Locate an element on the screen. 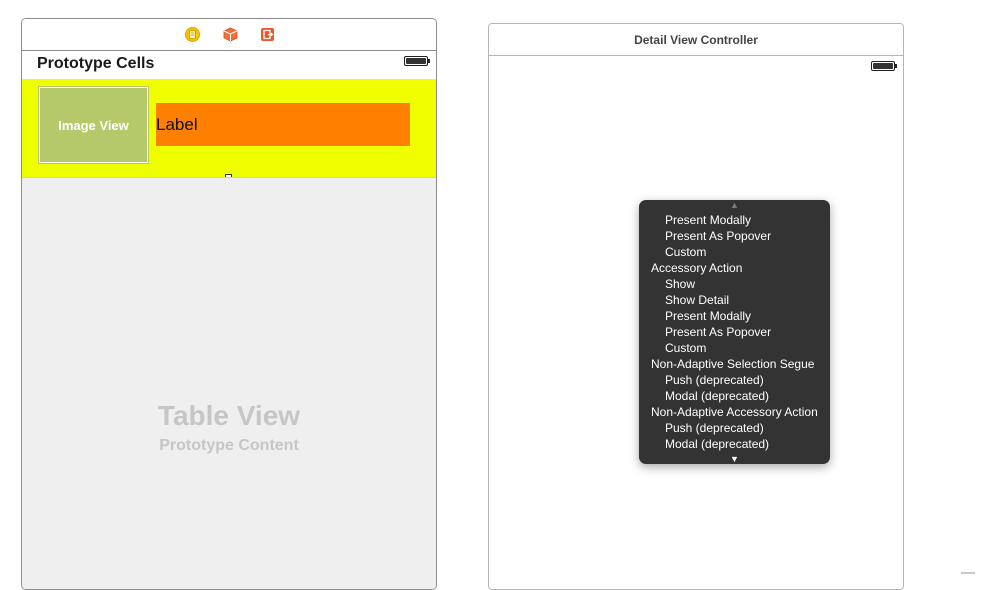 The height and width of the screenshot is (590, 990). menu-group-header: Accessory Action is located at coordinates (697, 268).